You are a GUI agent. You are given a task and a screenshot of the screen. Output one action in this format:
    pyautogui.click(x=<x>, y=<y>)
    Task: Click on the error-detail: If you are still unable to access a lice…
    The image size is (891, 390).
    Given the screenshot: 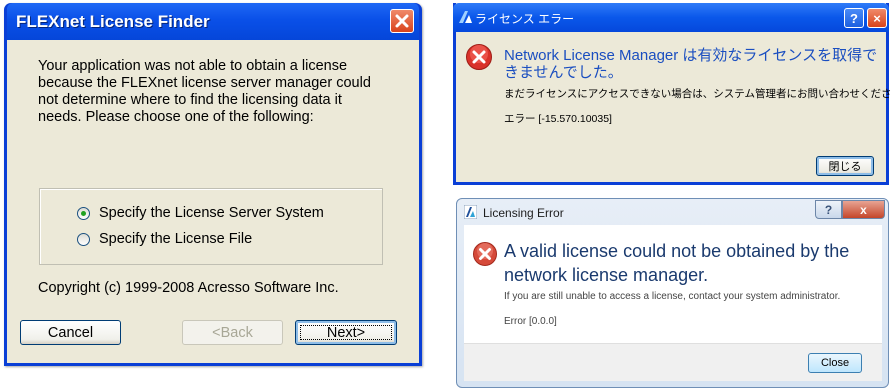 What is the action you would take?
    pyautogui.click(x=672, y=296)
    